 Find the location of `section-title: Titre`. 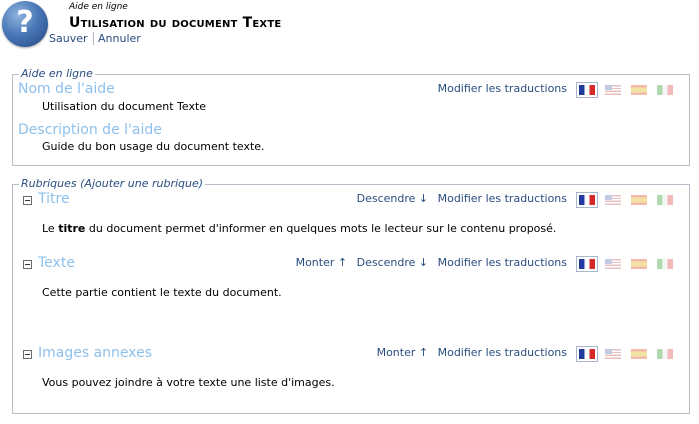

section-title: Titre is located at coordinates (54, 199).